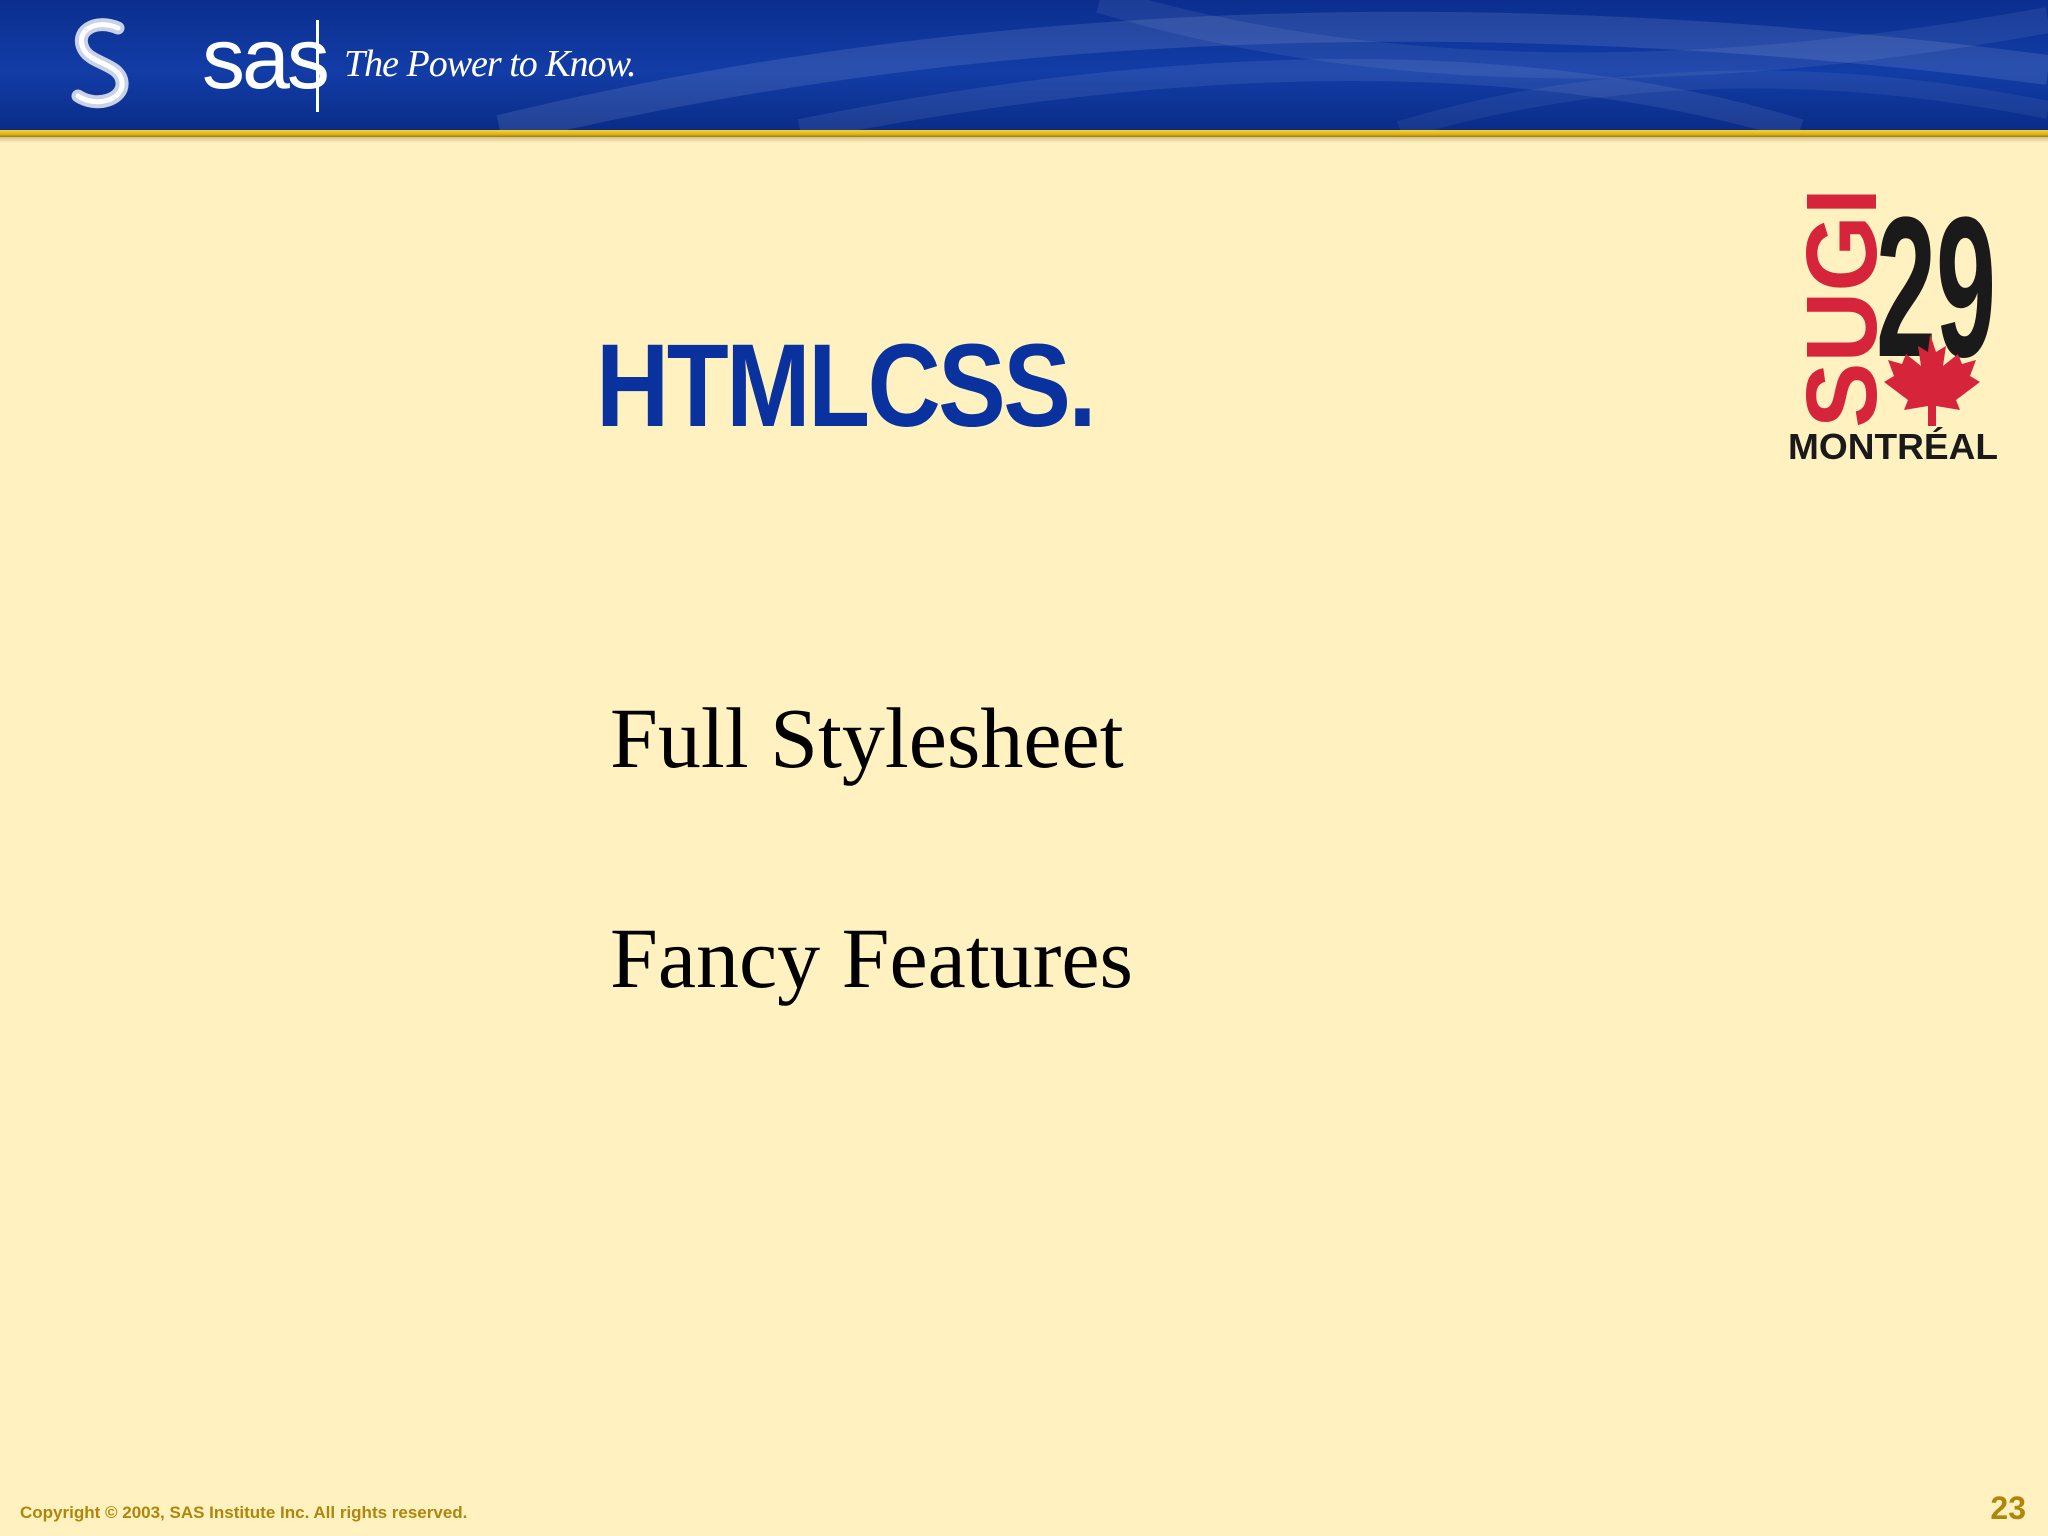  I want to click on header-banner: sas The Power to Know., so click(1024, 65).